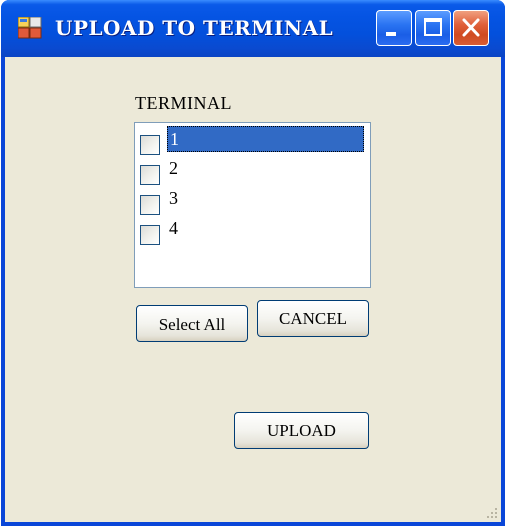 The image size is (507, 528). I want to click on terminal-item-label: 3, so click(173, 198).